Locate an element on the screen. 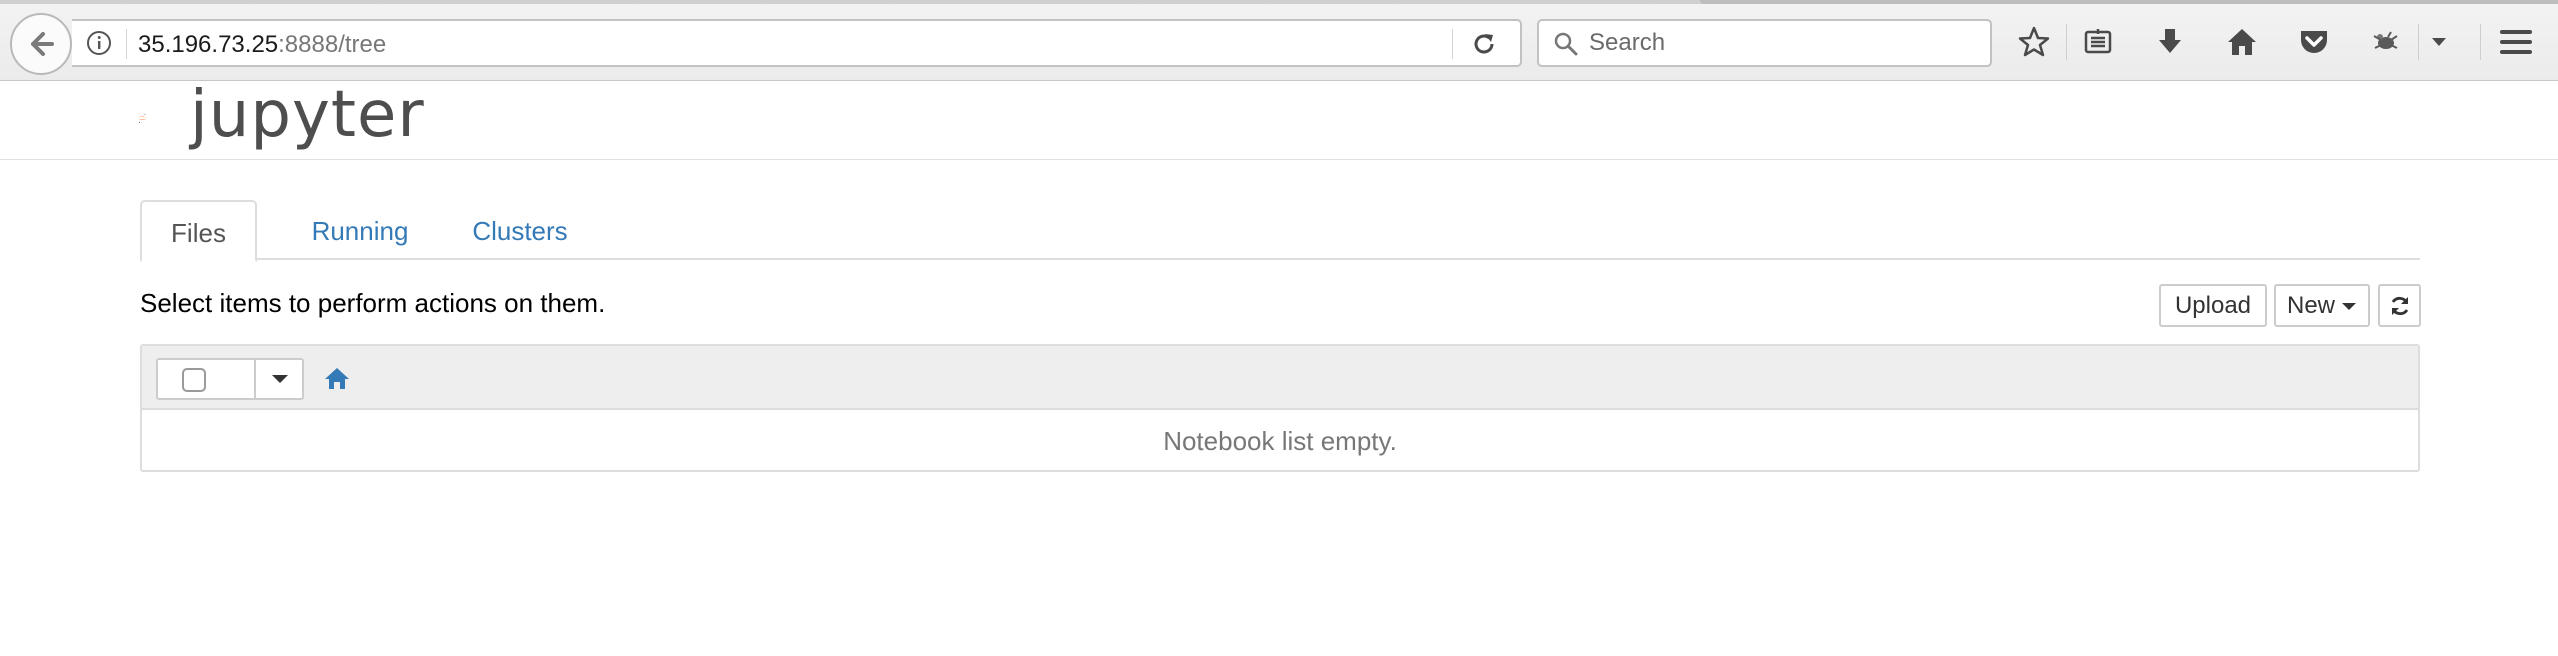 The width and height of the screenshot is (2558, 656). new-dropdown-button: New is located at coordinates (2322, 305).